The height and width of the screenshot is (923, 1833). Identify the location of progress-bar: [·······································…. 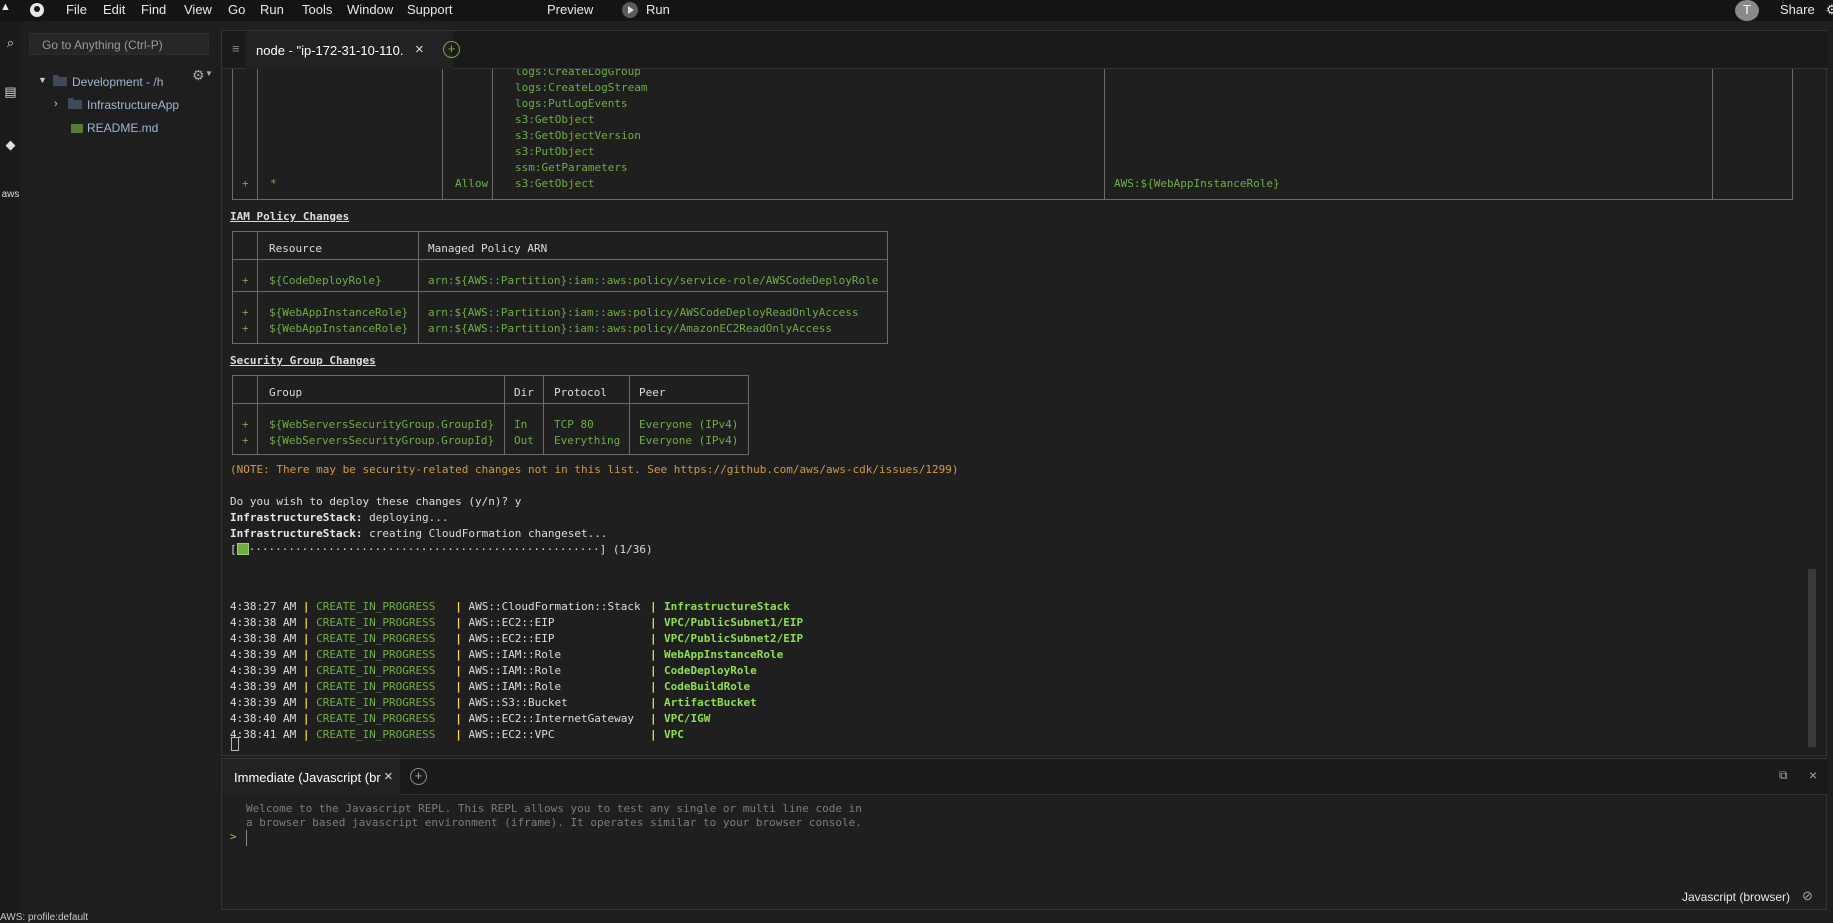
(441, 550).